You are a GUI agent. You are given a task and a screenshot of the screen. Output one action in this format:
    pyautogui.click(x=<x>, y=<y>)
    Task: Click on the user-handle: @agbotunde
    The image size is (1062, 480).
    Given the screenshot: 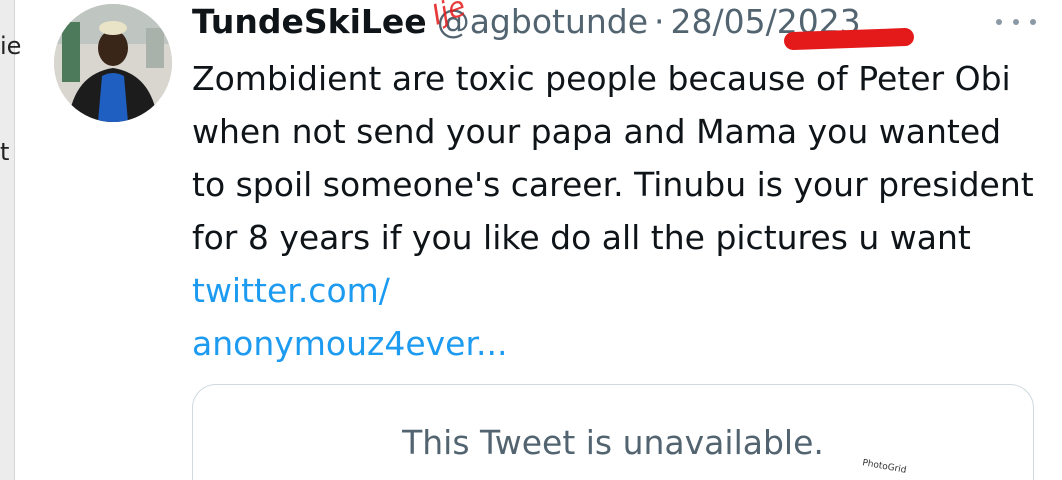 What is the action you would take?
    pyautogui.click(x=542, y=21)
    